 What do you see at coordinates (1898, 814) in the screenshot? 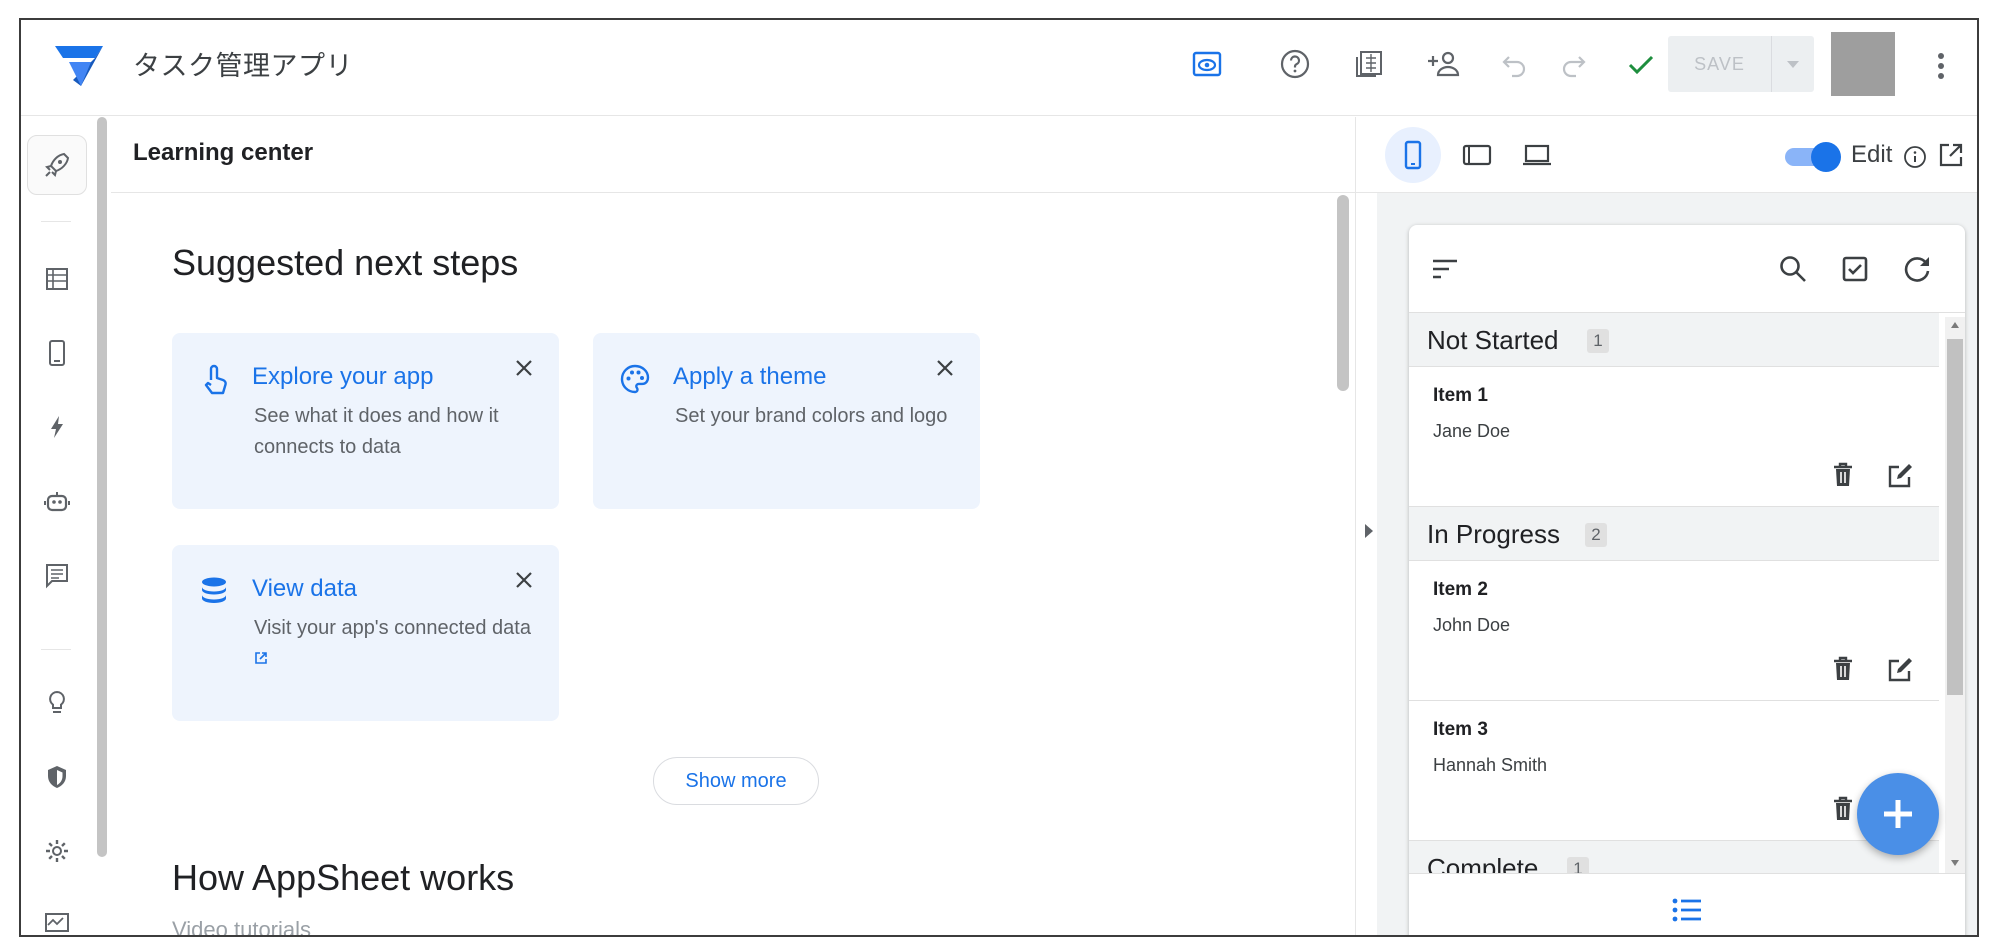
I see `add-item-fab-plus-icon` at bounding box center [1898, 814].